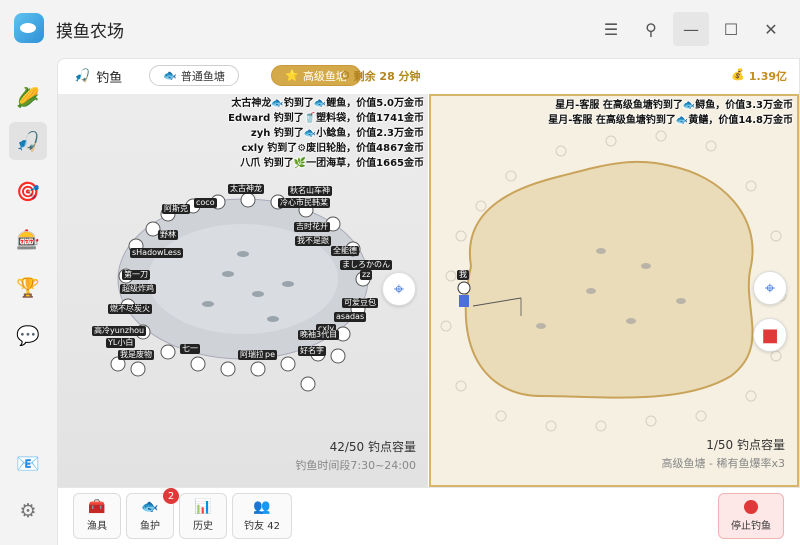 This screenshot has height=545, width=800. Describe the element at coordinates (313, 241) in the screenshot. I see `player-tag: 我不是跟` at that location.